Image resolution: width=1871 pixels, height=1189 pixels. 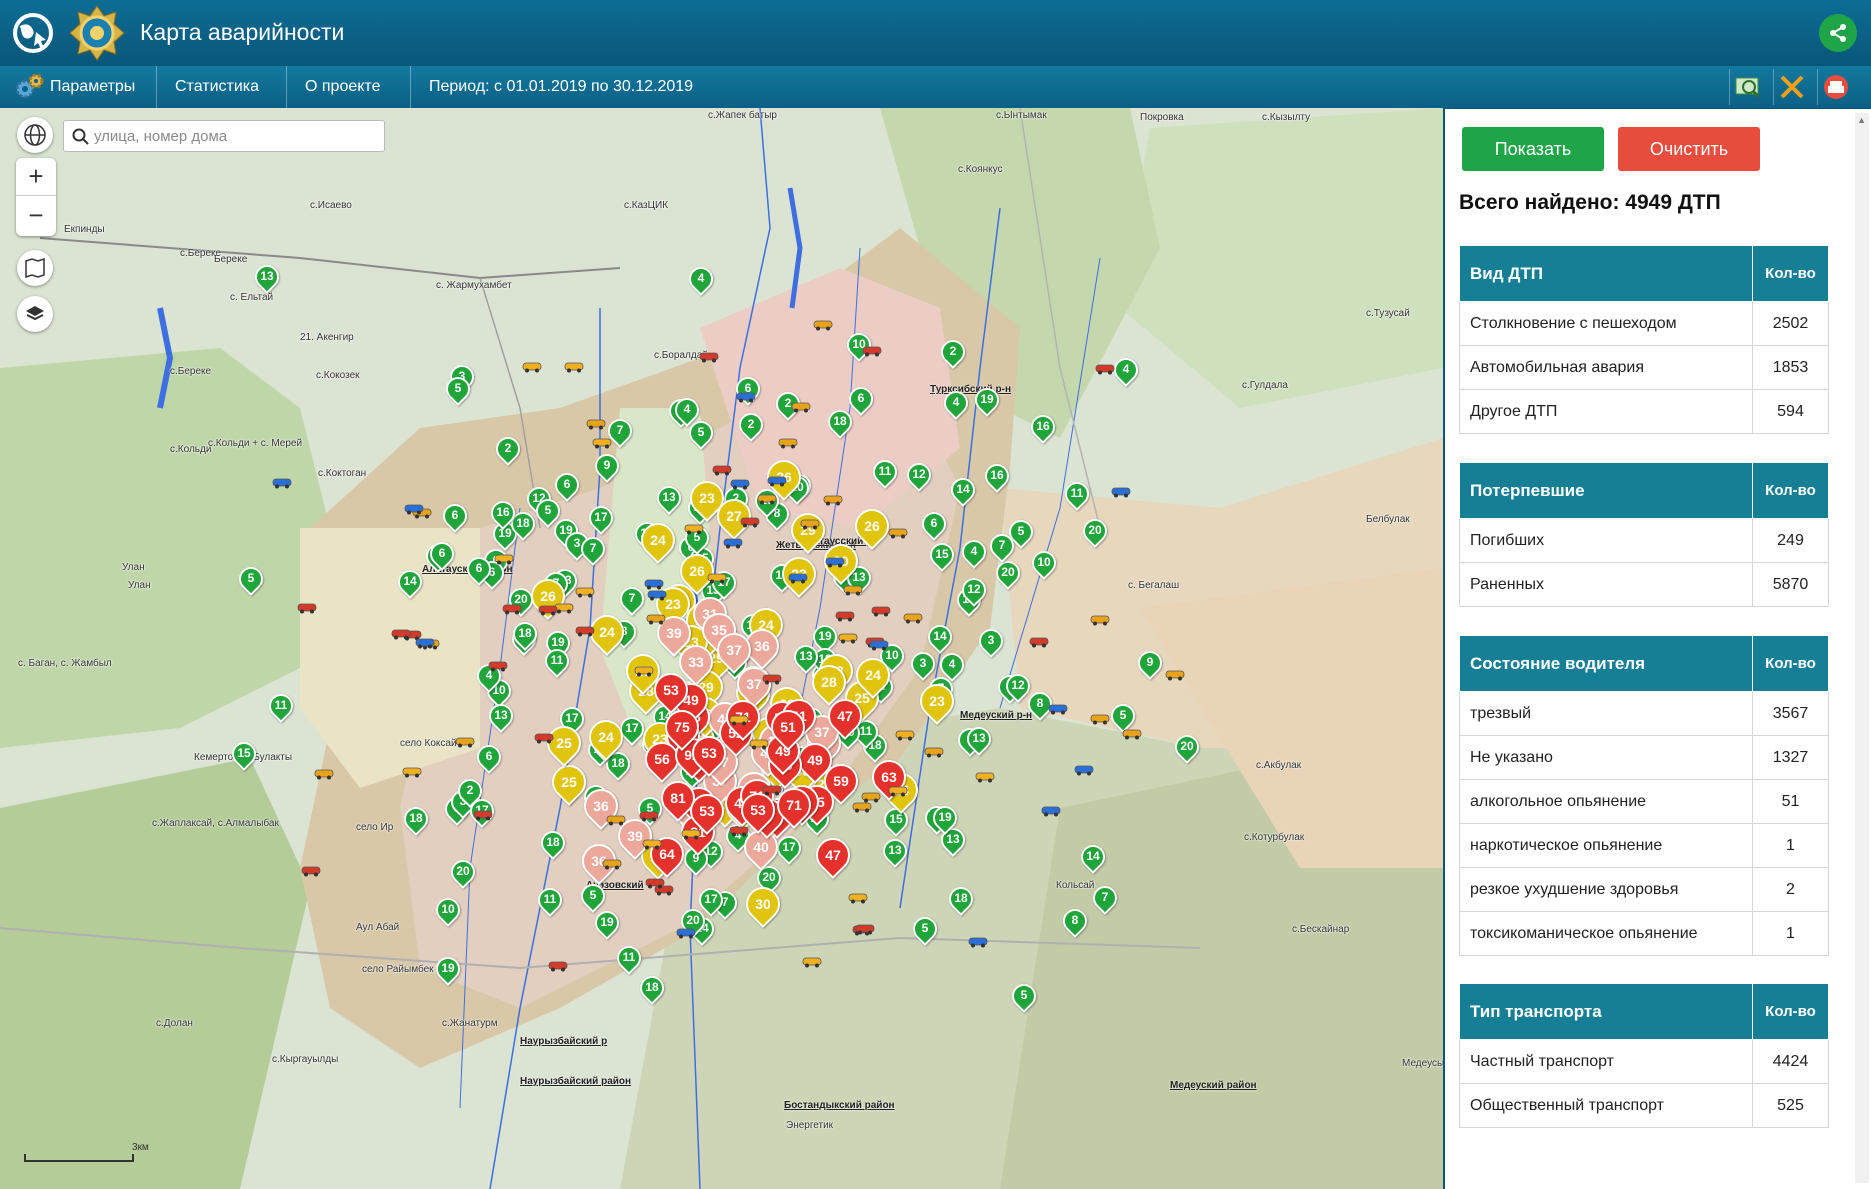 I want to click on accident-cluster-marker: 51, so click(x=788, y=729).